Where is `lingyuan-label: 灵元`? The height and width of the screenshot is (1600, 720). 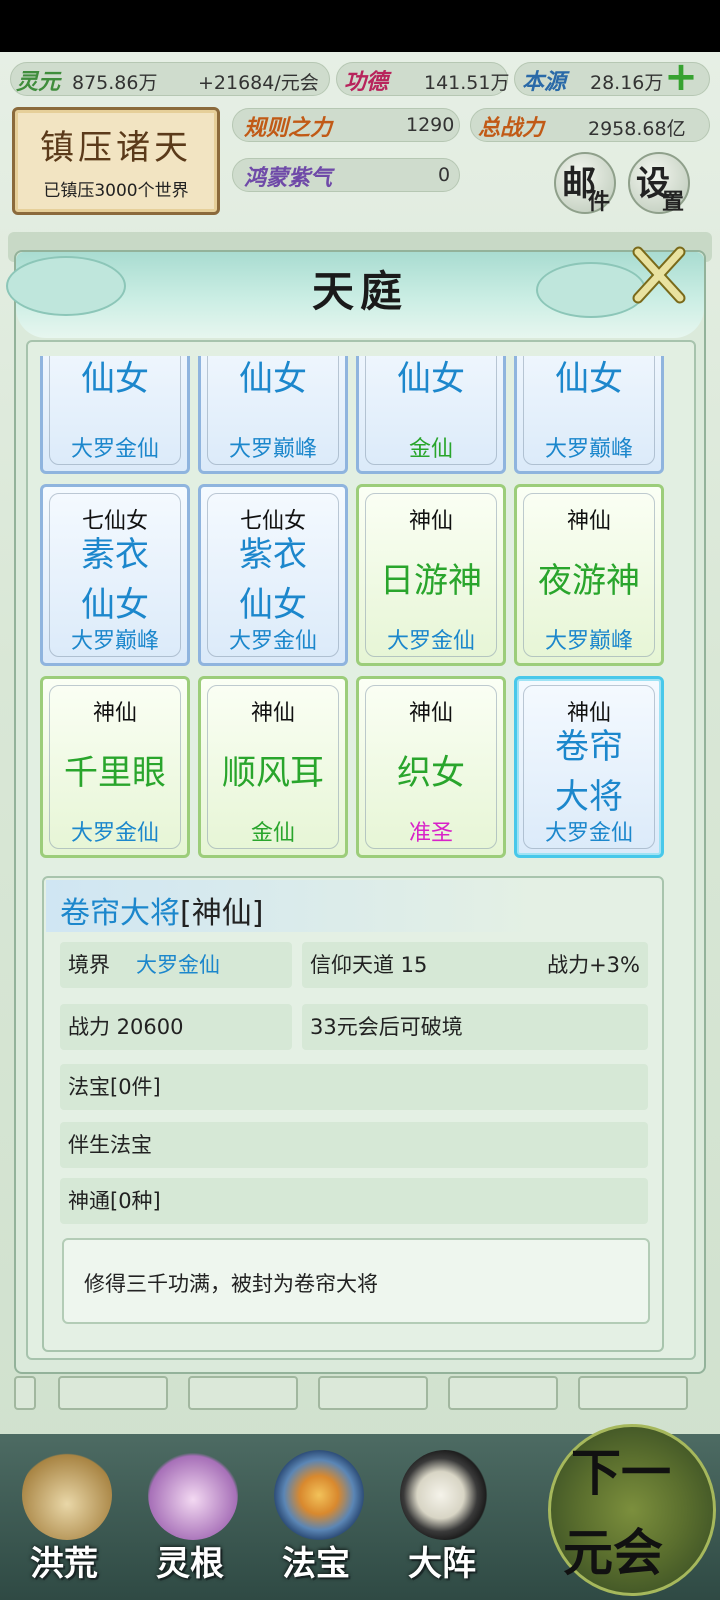 lingyuan-label: 灵元 is located at coordinates (38, 82).